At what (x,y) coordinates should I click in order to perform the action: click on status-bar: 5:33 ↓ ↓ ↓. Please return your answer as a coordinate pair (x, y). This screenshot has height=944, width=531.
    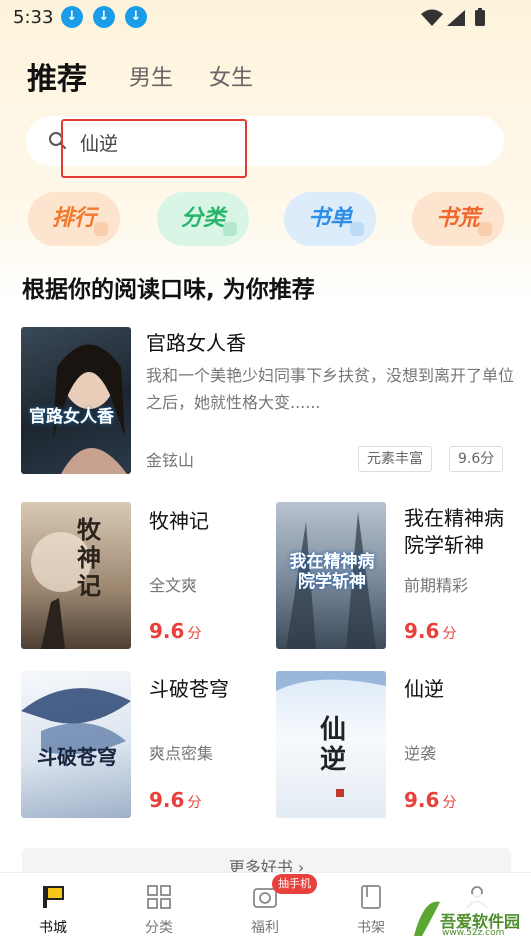
    Looking at the image, I should click on (265, 18).